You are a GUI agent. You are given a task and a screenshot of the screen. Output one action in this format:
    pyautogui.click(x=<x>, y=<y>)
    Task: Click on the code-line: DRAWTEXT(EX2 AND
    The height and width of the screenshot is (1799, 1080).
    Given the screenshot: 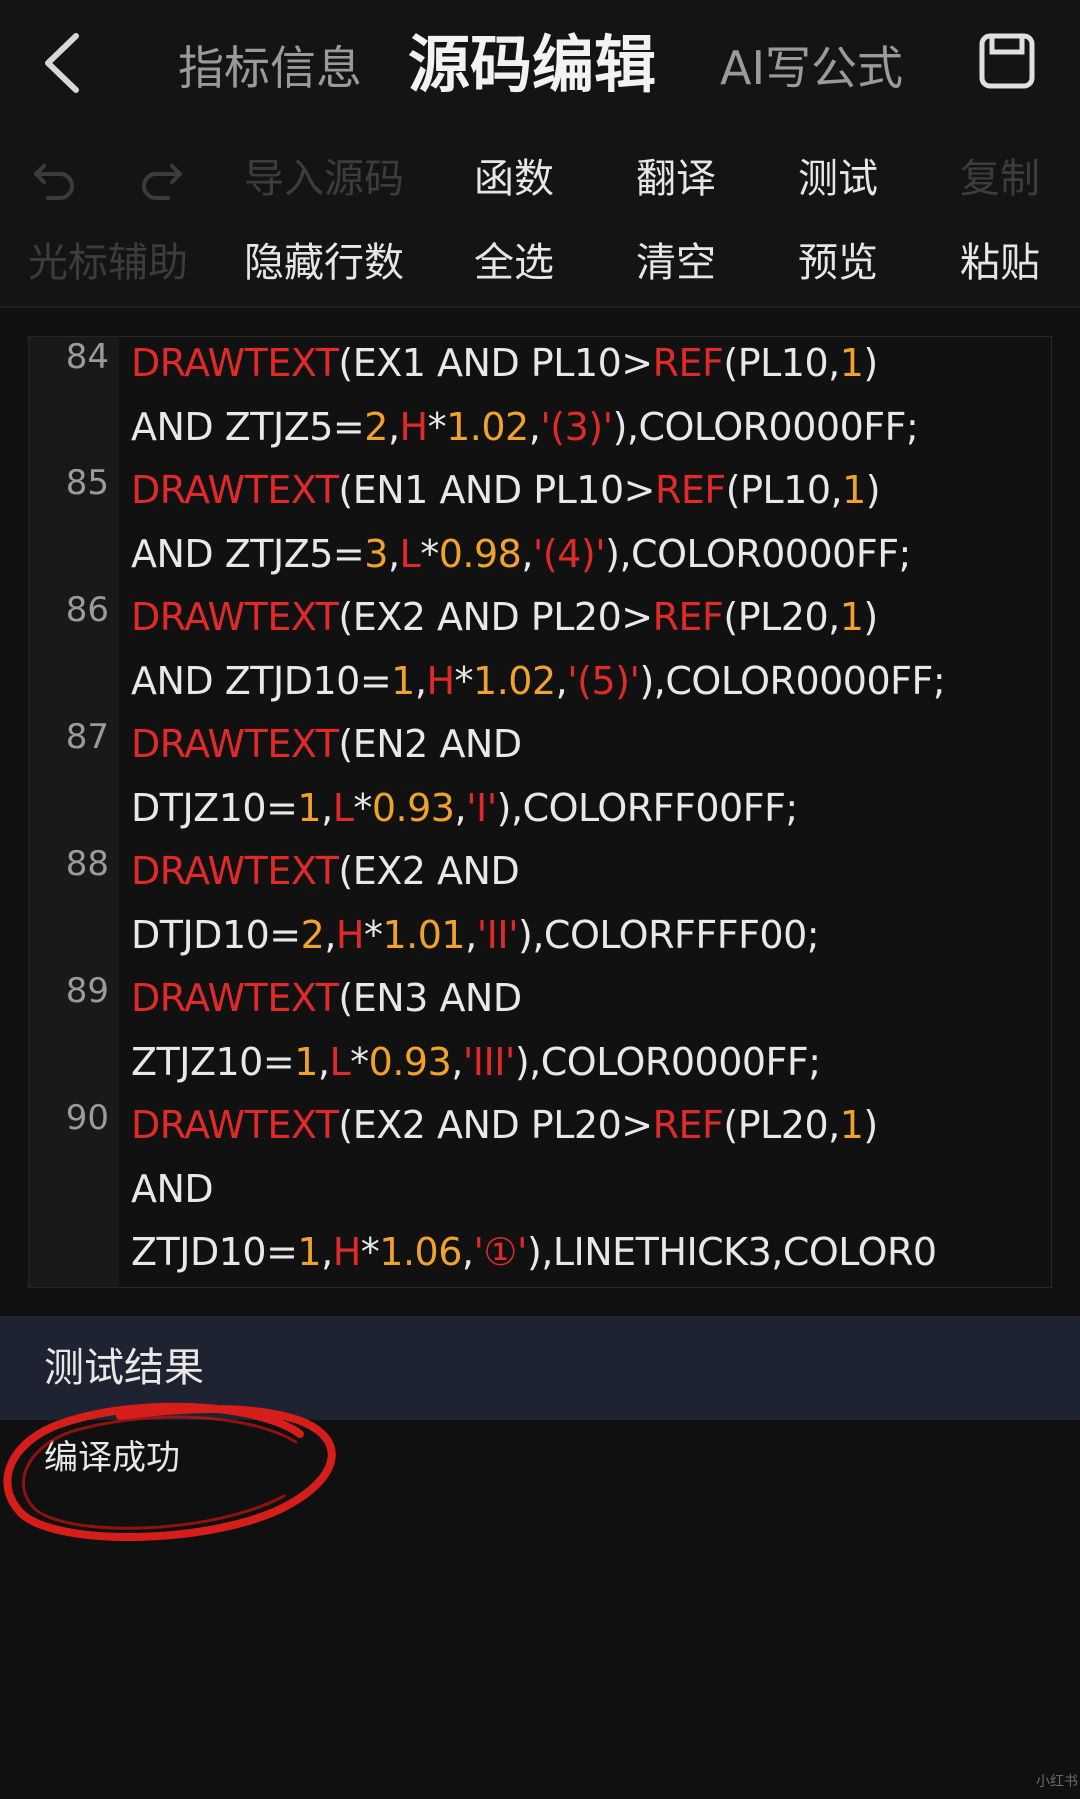 What is the action you would take?
    pyautogui.click(x=325, y=871)
    